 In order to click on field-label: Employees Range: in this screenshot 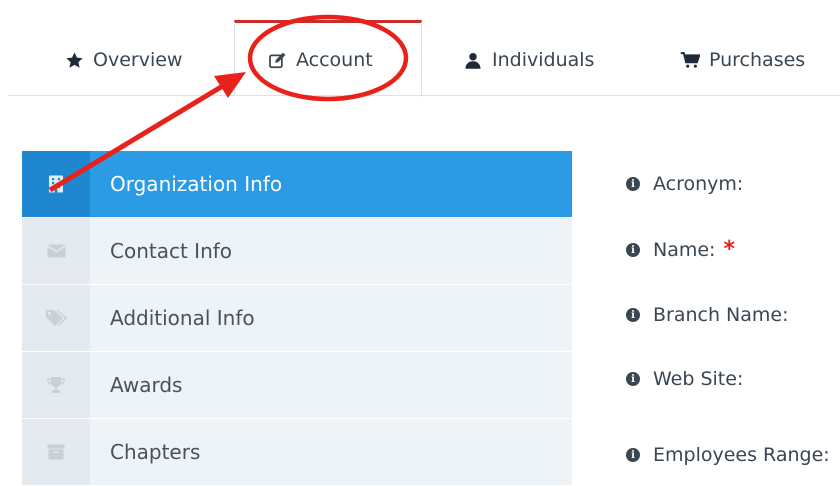, I will do `click(741, 455)`.